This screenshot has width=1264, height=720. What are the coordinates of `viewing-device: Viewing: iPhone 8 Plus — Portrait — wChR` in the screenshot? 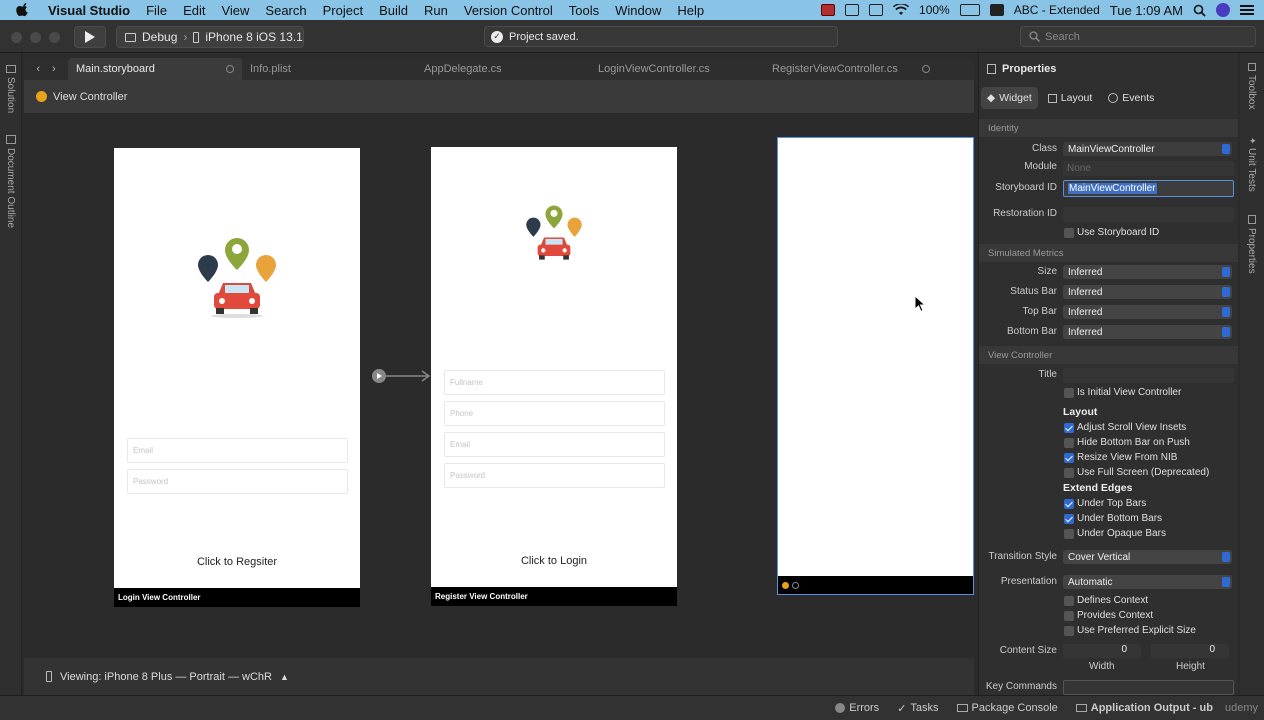 It's located at (166, 677).